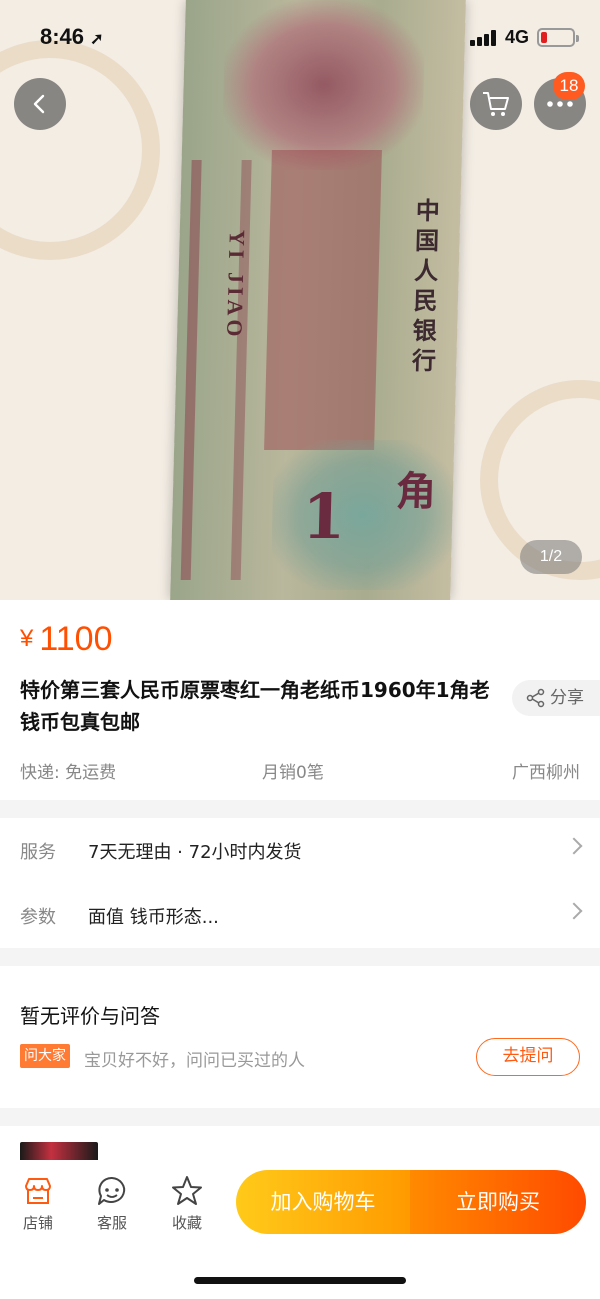 This screenshot has width=600, height=1299. Describe the element at coordinates (535, 698) in the screenshot. I see `share-icon` at that location.